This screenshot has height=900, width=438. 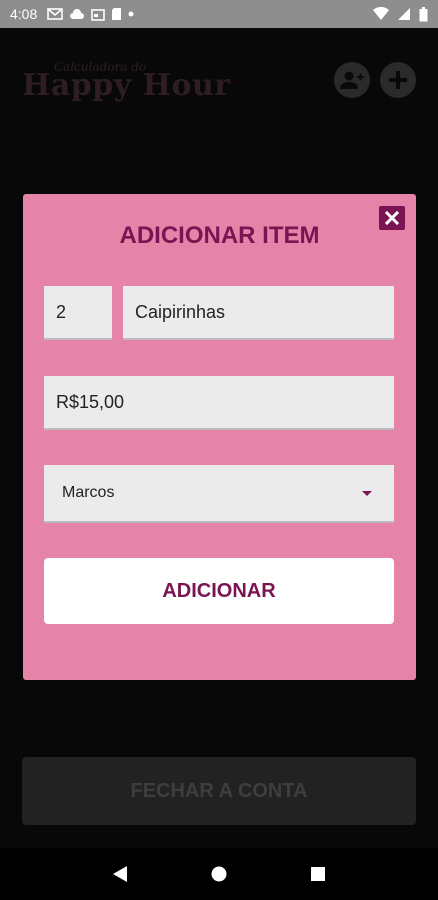 What do you see at coordinates (258, 313) in the screenshot?
I see `item-name-input: Caipirinhas` at bounding box center [258, 313].